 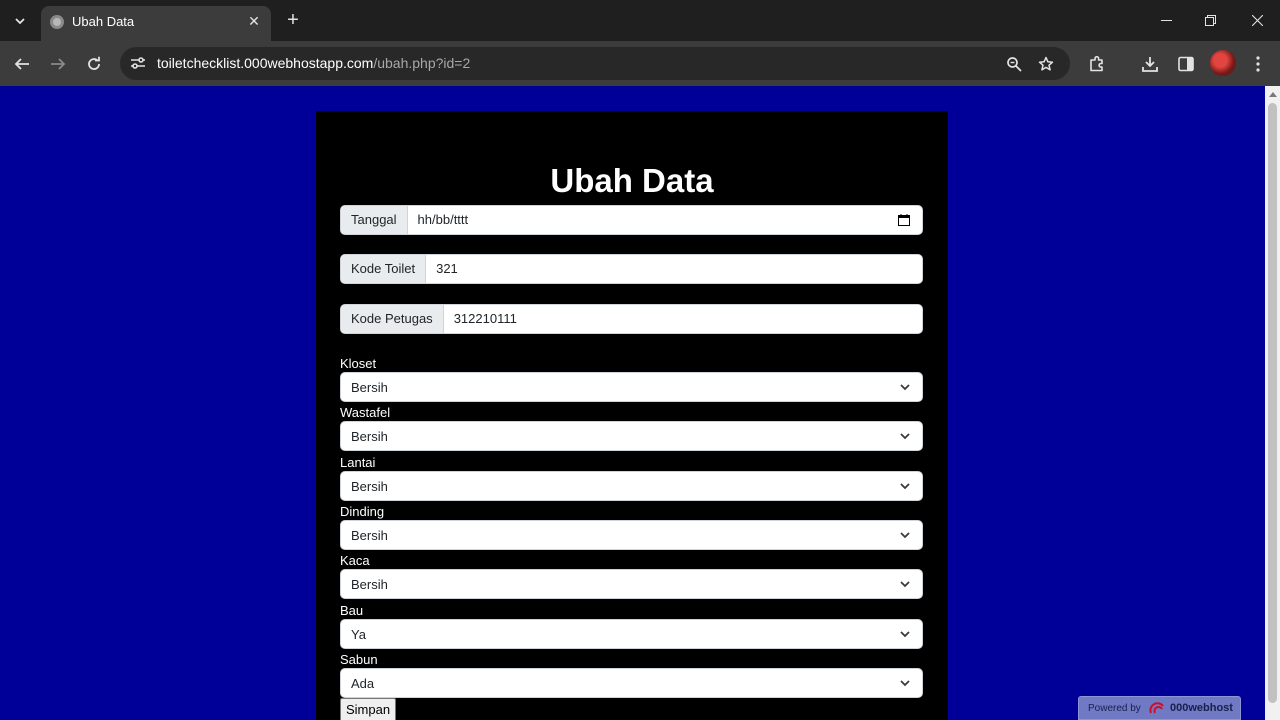 What do you see at coordinates (156, 23) in the screenshot?
I see `browser-tab: Ubah Data ✕` at bounding box center [156, 23].